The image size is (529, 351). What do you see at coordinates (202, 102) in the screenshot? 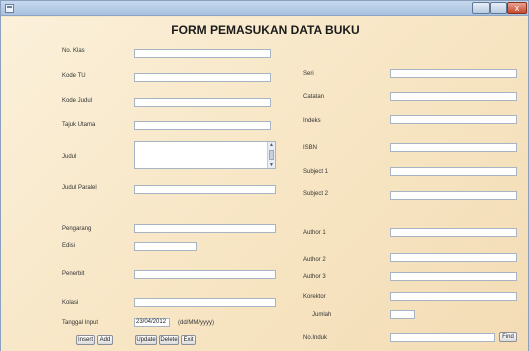
I see `kode-judul-field` at bounding box center [202, 102].